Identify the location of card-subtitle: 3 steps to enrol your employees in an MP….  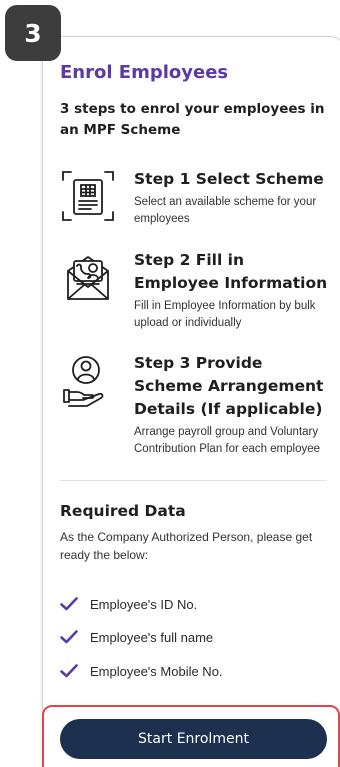
(192, 119).